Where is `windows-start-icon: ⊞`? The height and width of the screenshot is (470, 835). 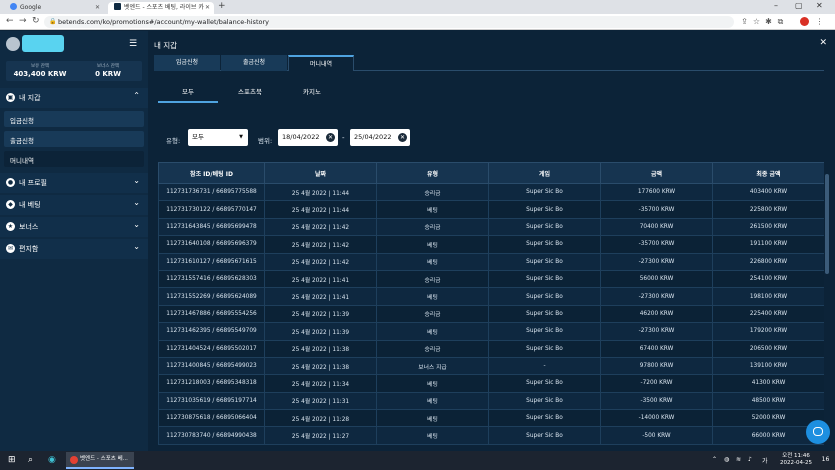
windows-start-icon: ⊞ is located at coordinates (12, 460).